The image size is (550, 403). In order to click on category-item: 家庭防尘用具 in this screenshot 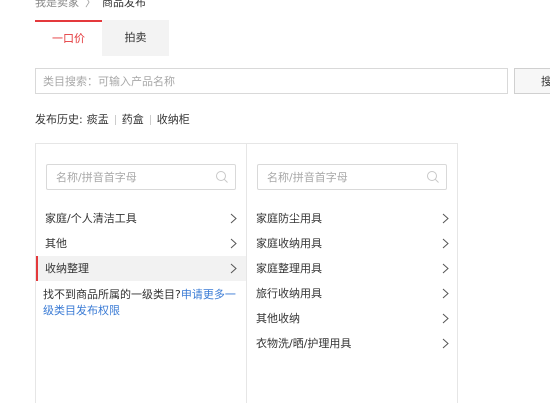, I will do `click(352, 218)`.